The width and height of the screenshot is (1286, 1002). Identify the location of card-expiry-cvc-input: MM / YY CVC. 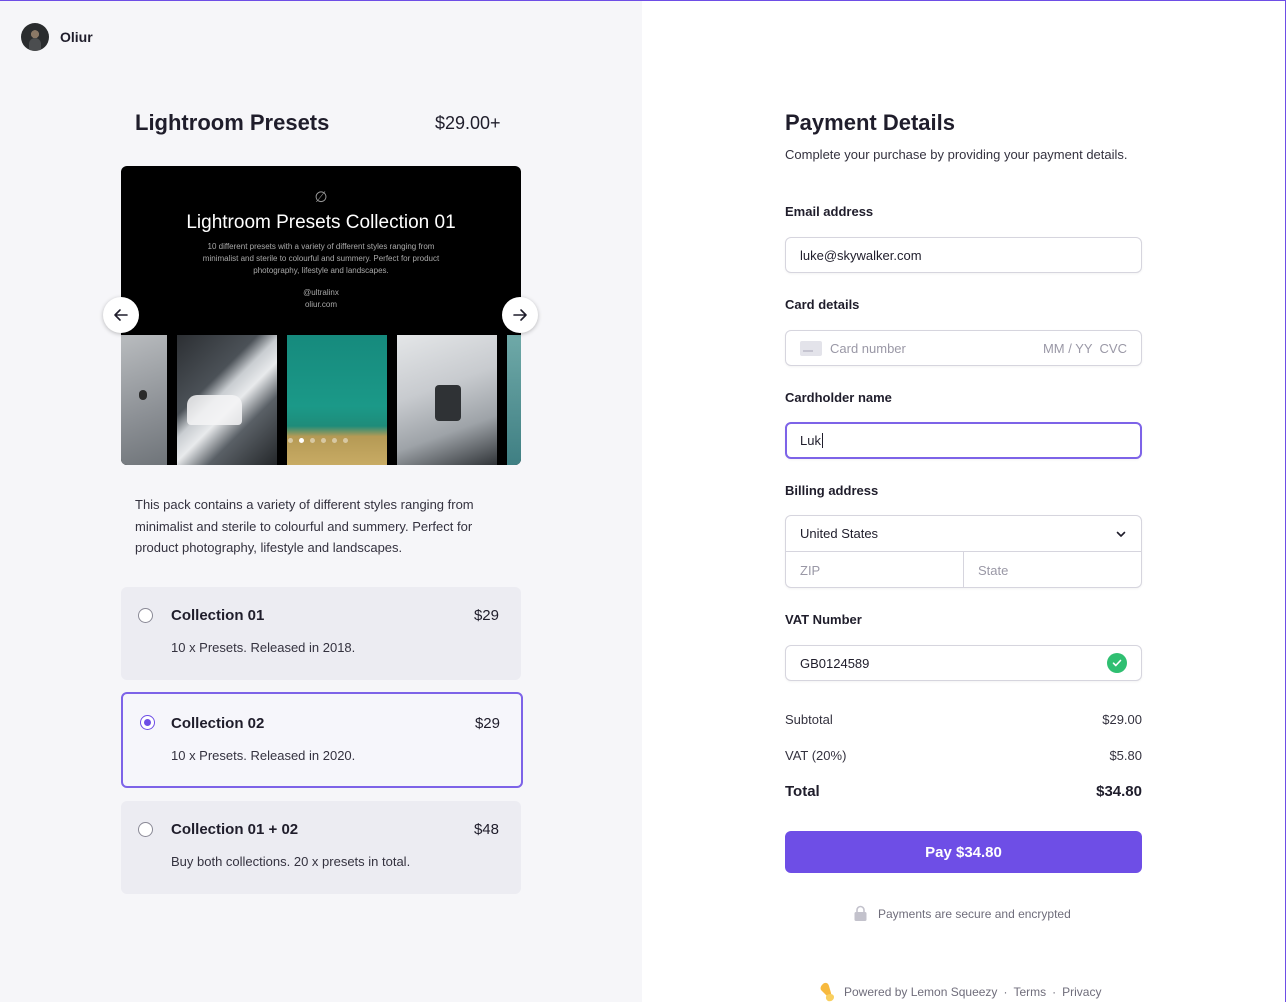
(1085, 348).